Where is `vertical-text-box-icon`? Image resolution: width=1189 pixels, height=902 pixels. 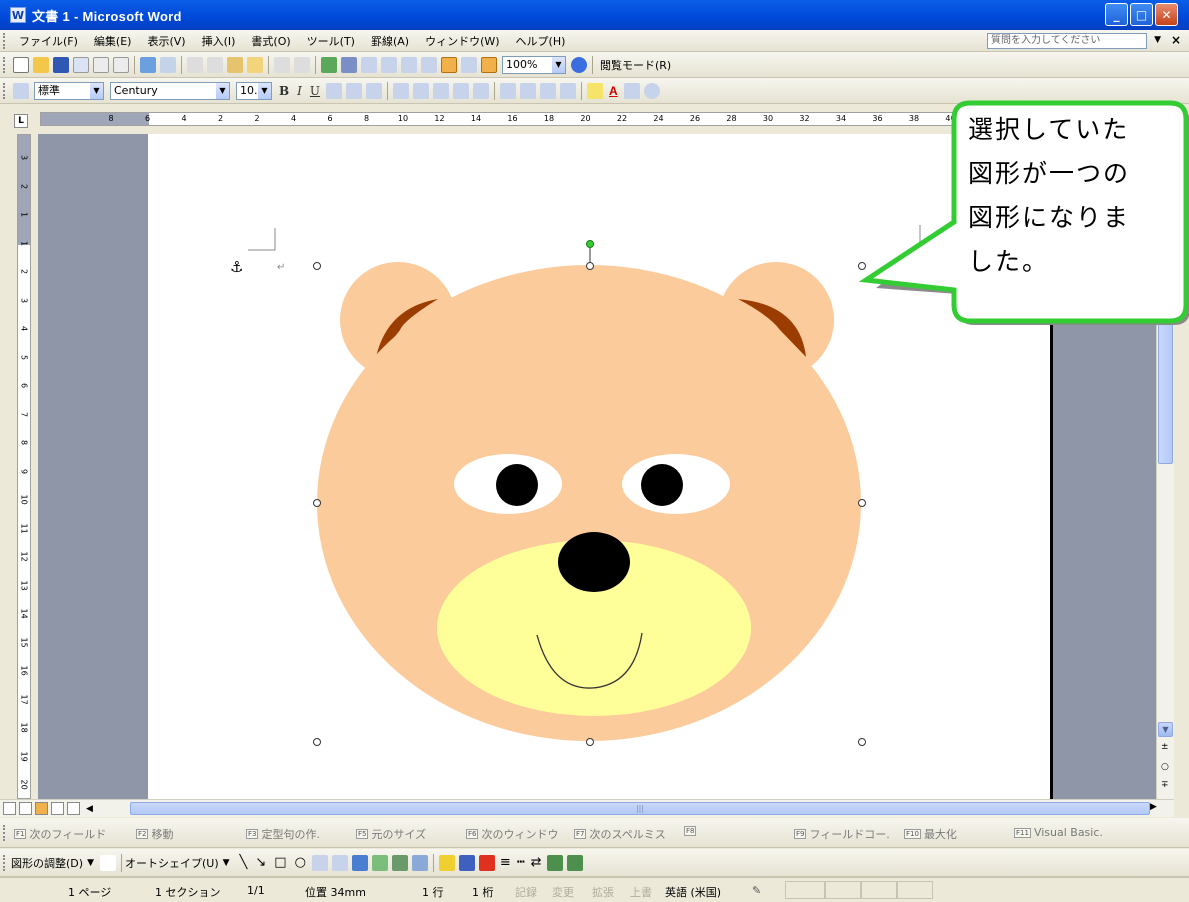
vertical-text-box-icon is located at coordinates (339, 862).